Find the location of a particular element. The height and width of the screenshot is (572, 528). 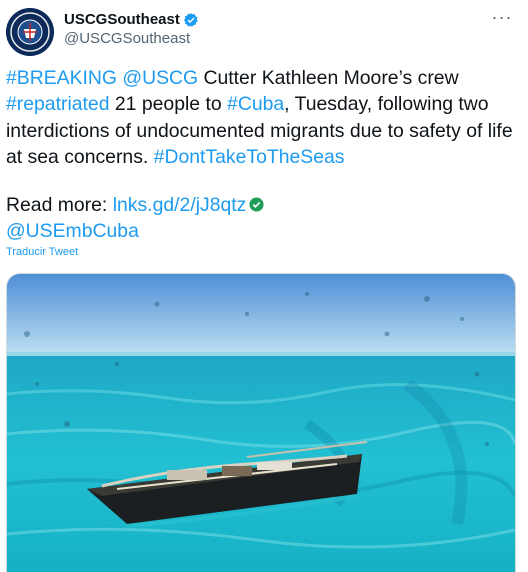

uscg-seal-icon is located at coordinates (30, 32).